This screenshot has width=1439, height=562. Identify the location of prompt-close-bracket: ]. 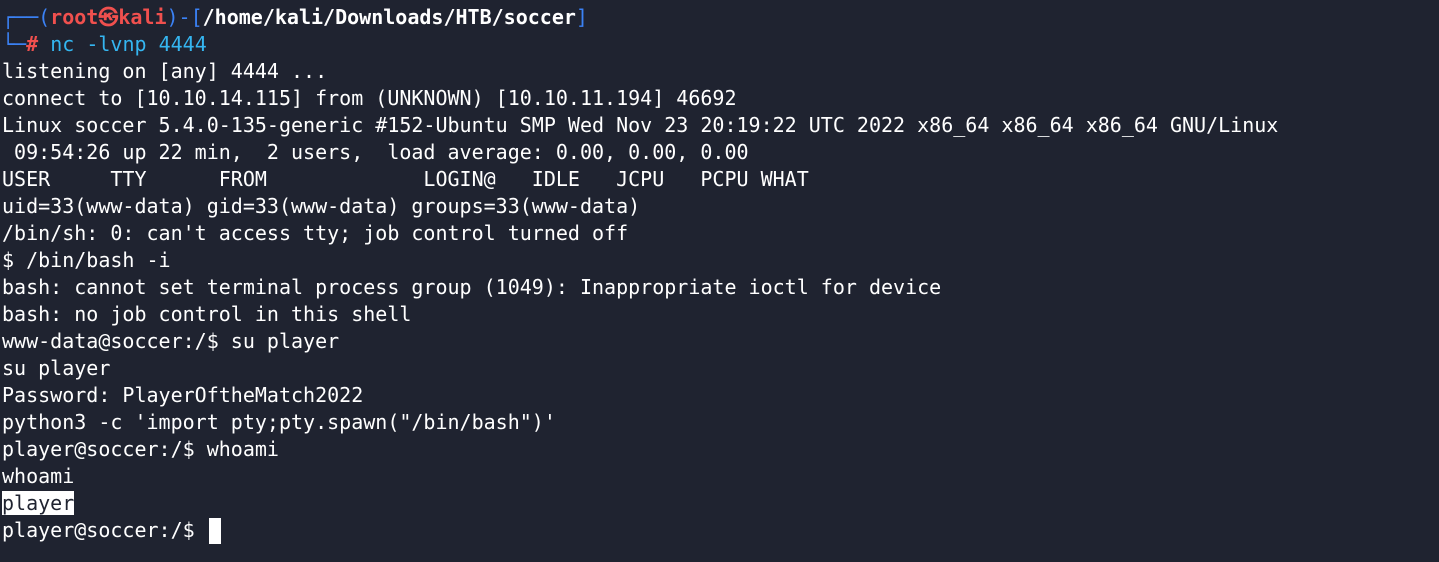
(581, 17).